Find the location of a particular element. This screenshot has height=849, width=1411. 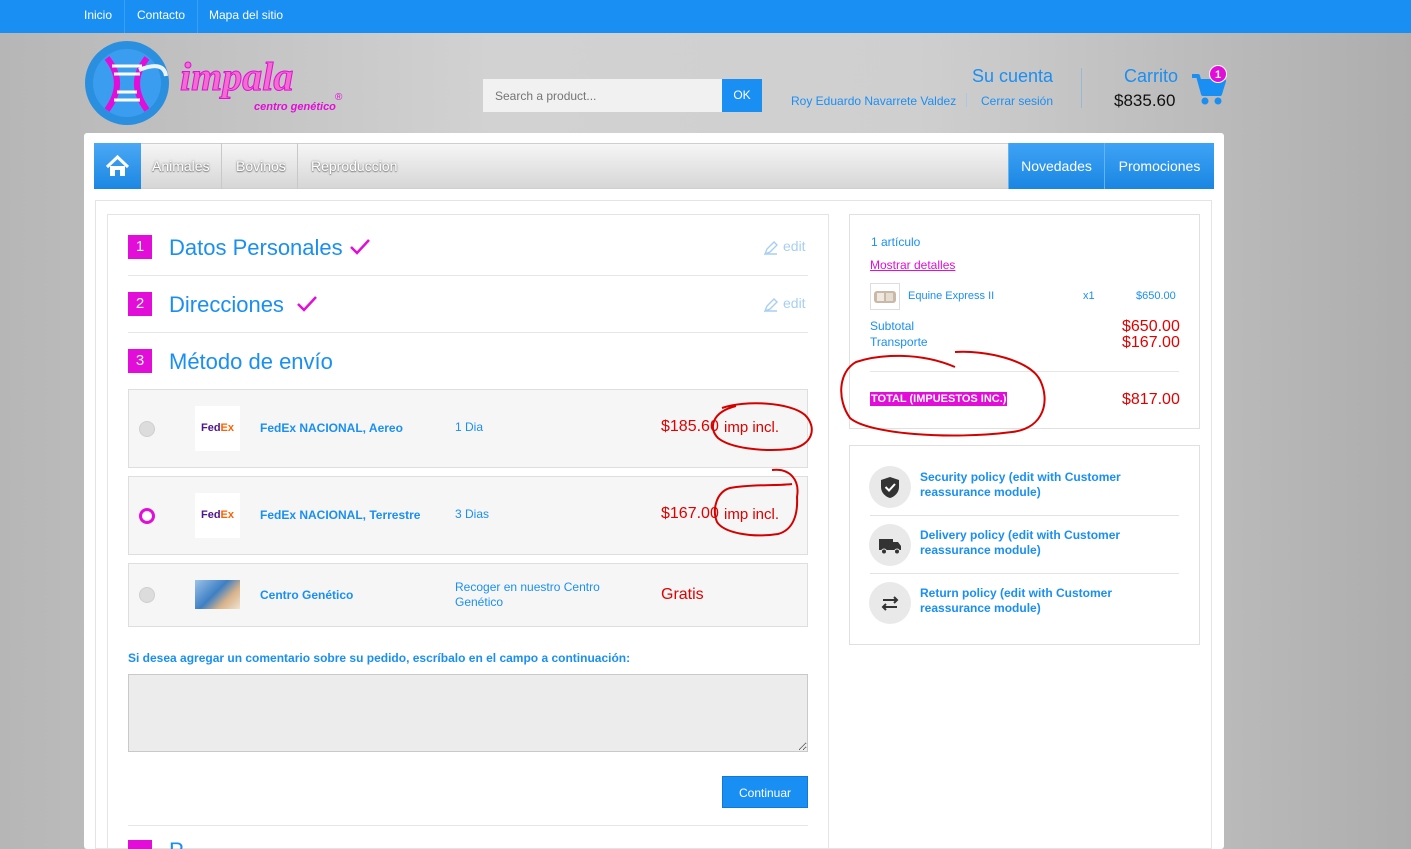

return-policy-line2: reassurance module) is located at coordinates (980, 608).